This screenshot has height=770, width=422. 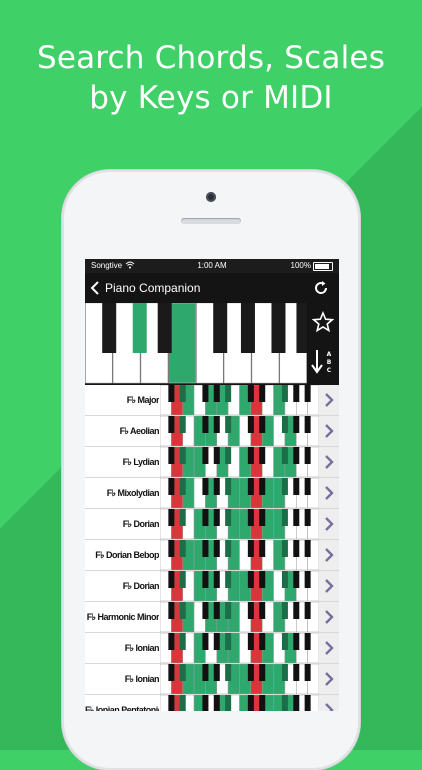 I want to click on scale-name: F♭ Mixolydian, so click(x=132, y=493).